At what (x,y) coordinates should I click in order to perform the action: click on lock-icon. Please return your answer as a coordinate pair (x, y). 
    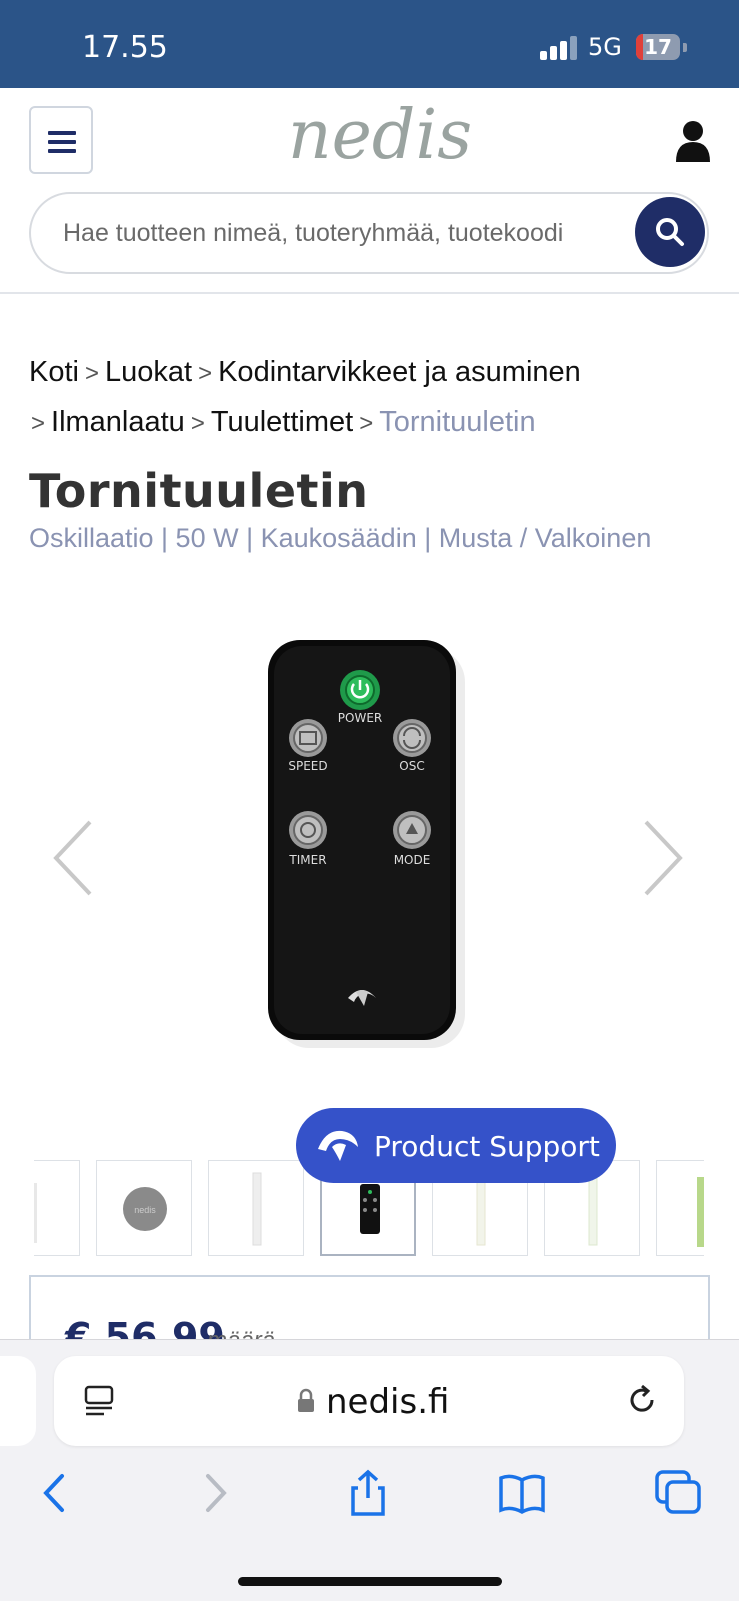
    Looking at the image, I should click on (306, 1400).